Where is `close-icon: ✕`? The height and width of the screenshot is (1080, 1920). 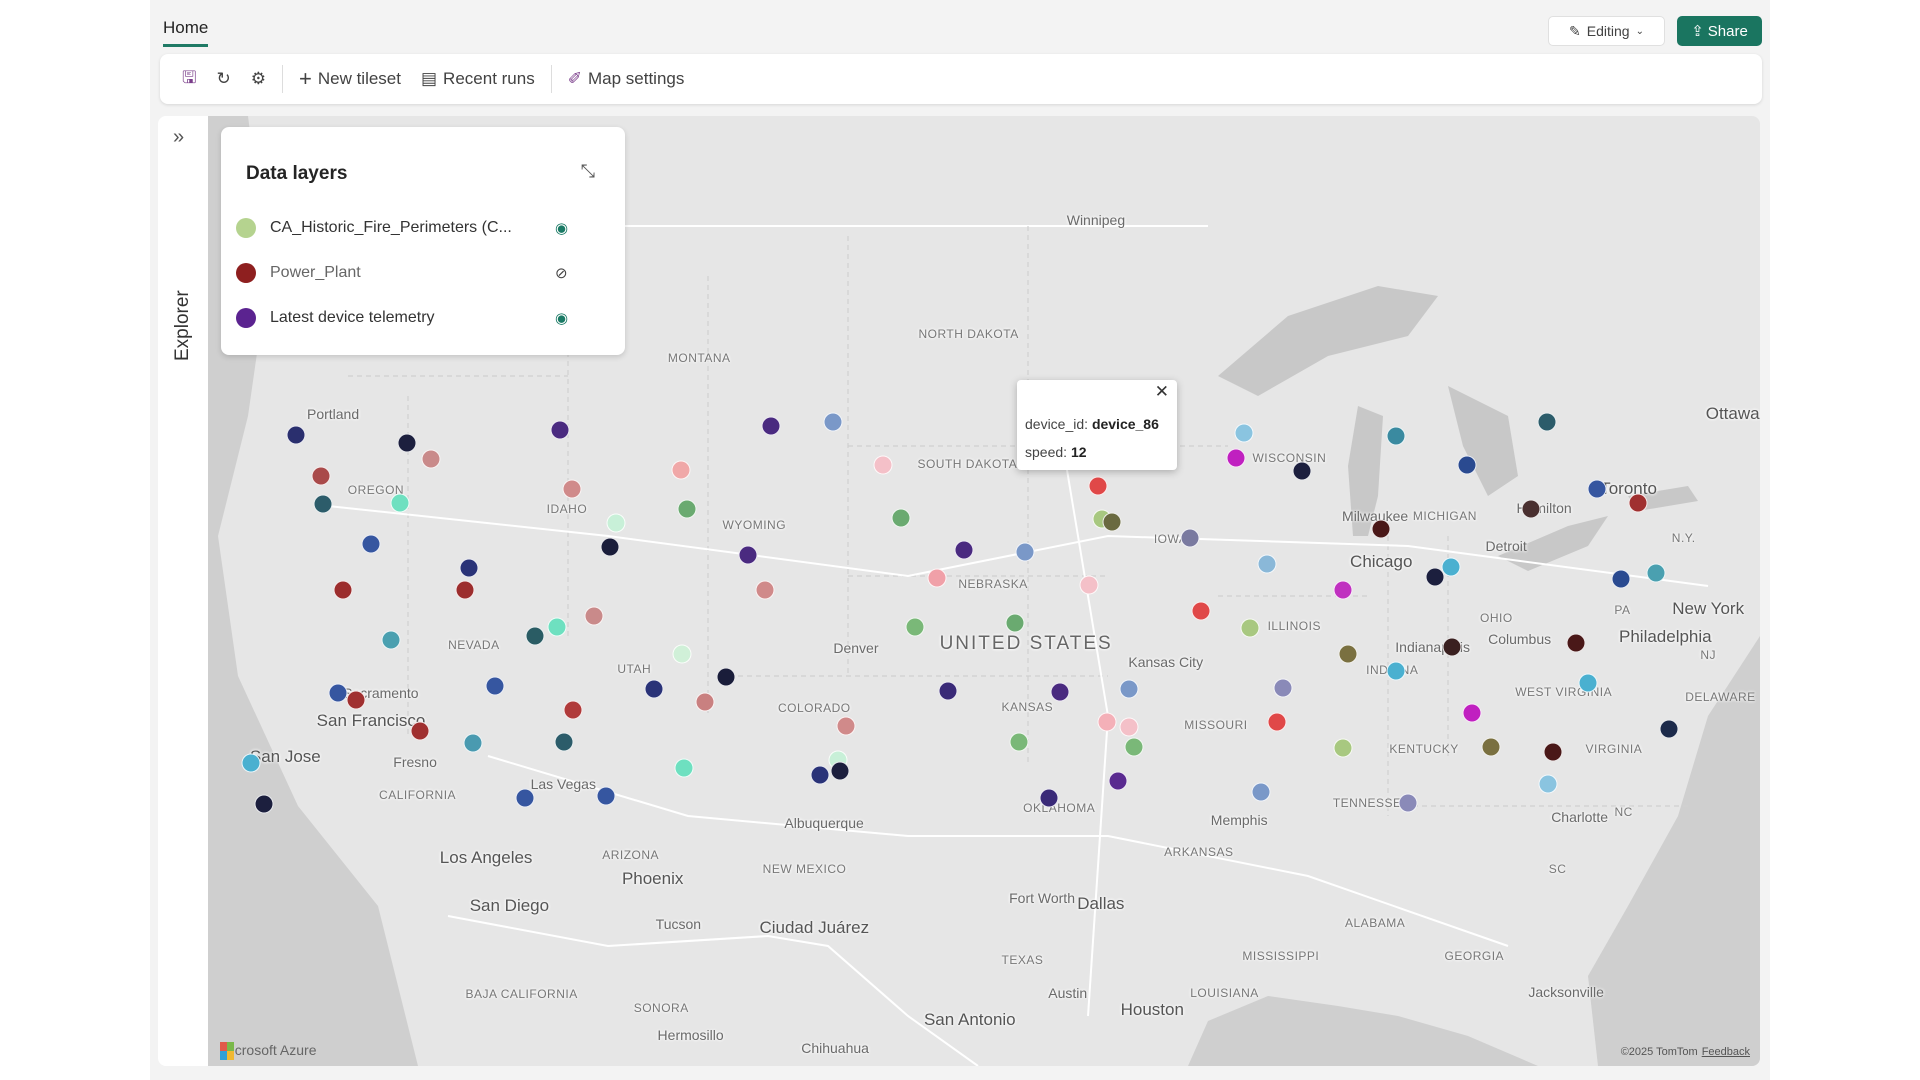 close-icon: ✕ is located at coordinates (1162, 392).